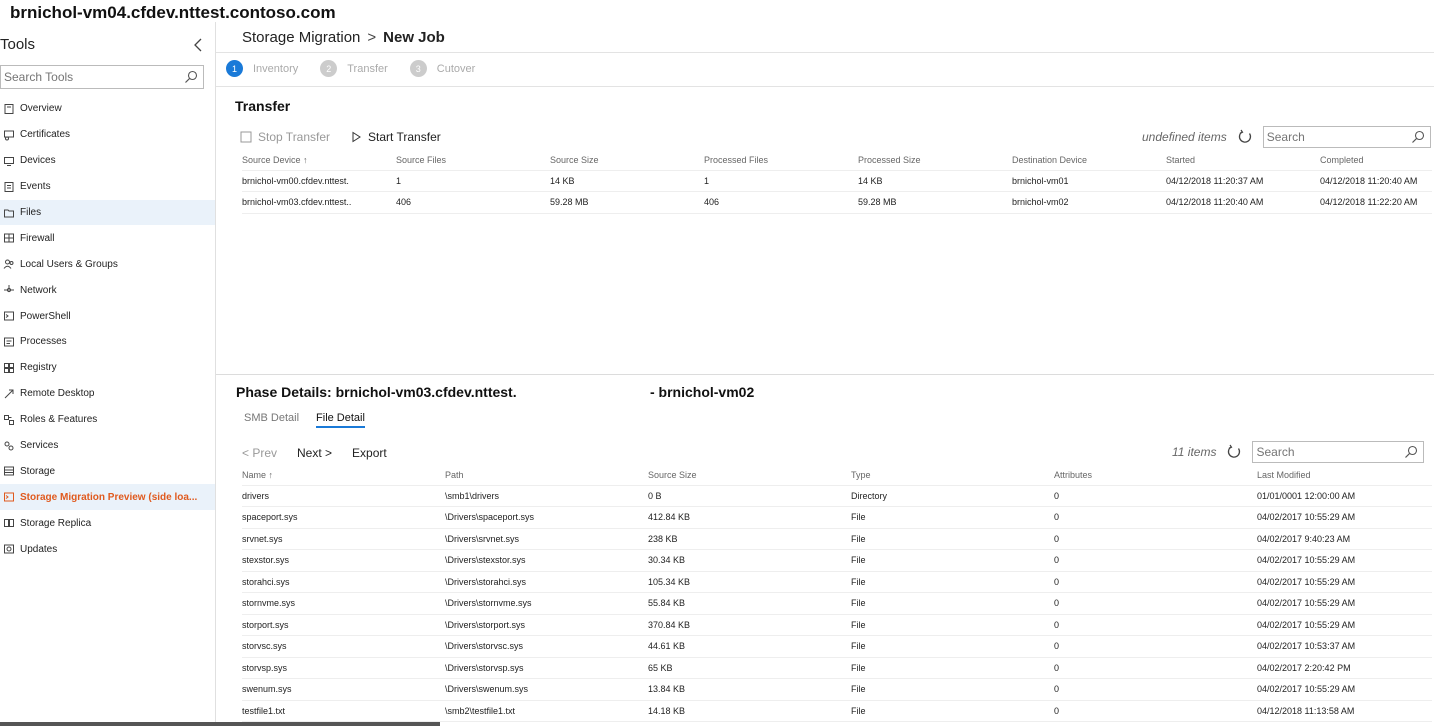 This screenshot has height=726, width=1434. Describe the element at coordinates (107, 212) in the screenshot. I see `sidebar-item-files: Files` at that location.